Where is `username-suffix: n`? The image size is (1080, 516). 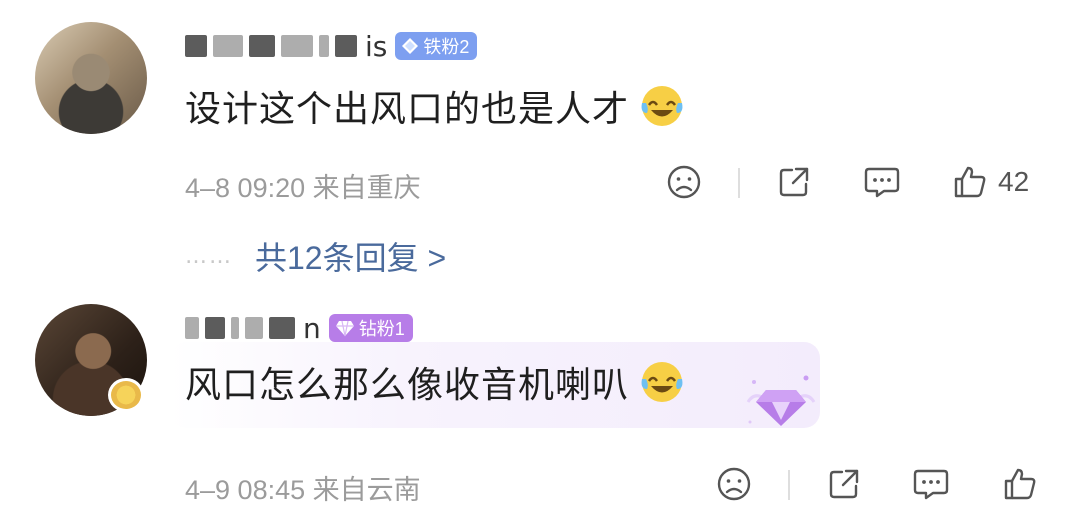
username-suffix: n is located at coordinates (312, 328).